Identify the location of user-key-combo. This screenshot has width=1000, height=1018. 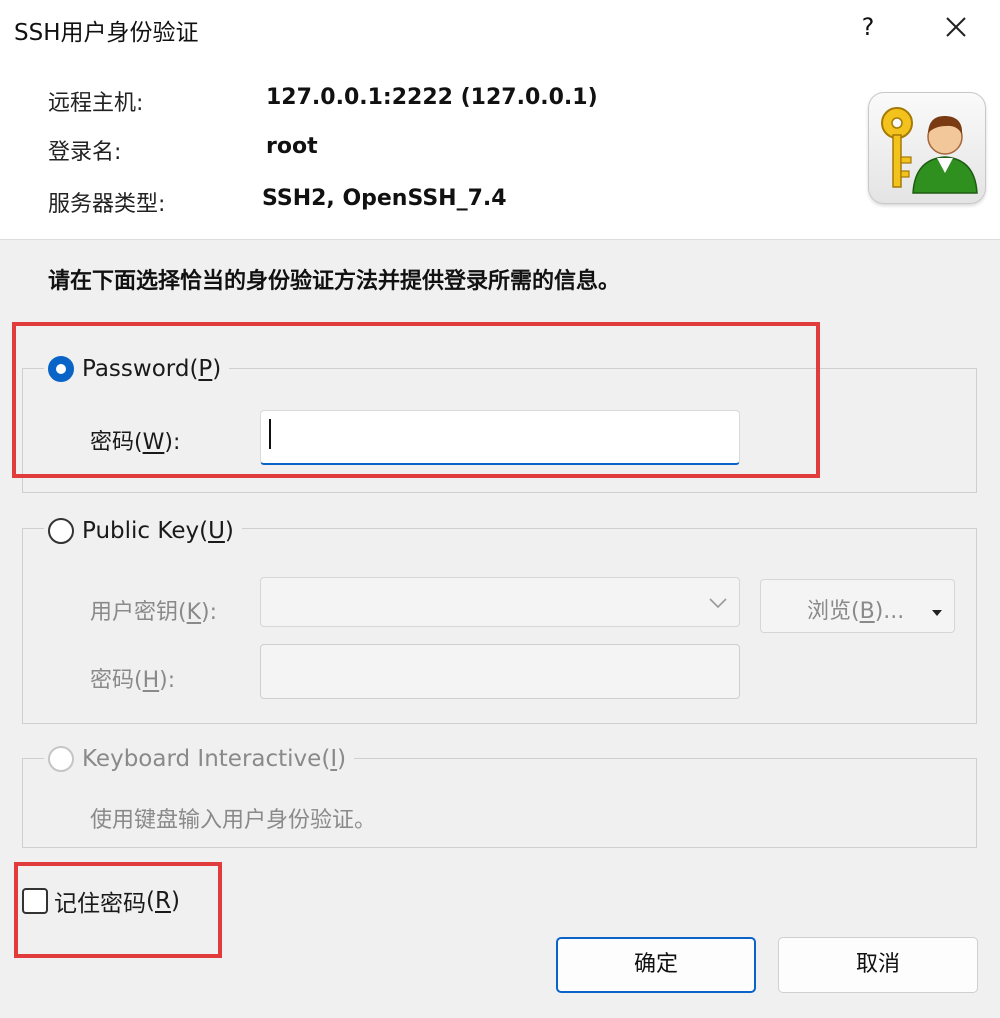
(500, 602).